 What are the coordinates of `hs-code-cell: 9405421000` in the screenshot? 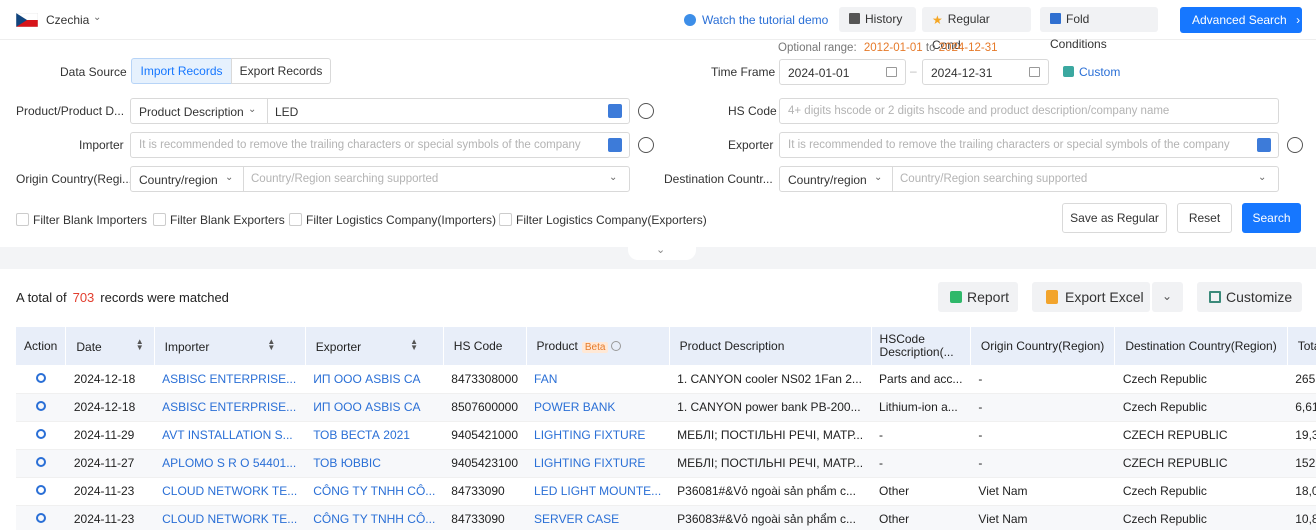 It's located at (485, 435).